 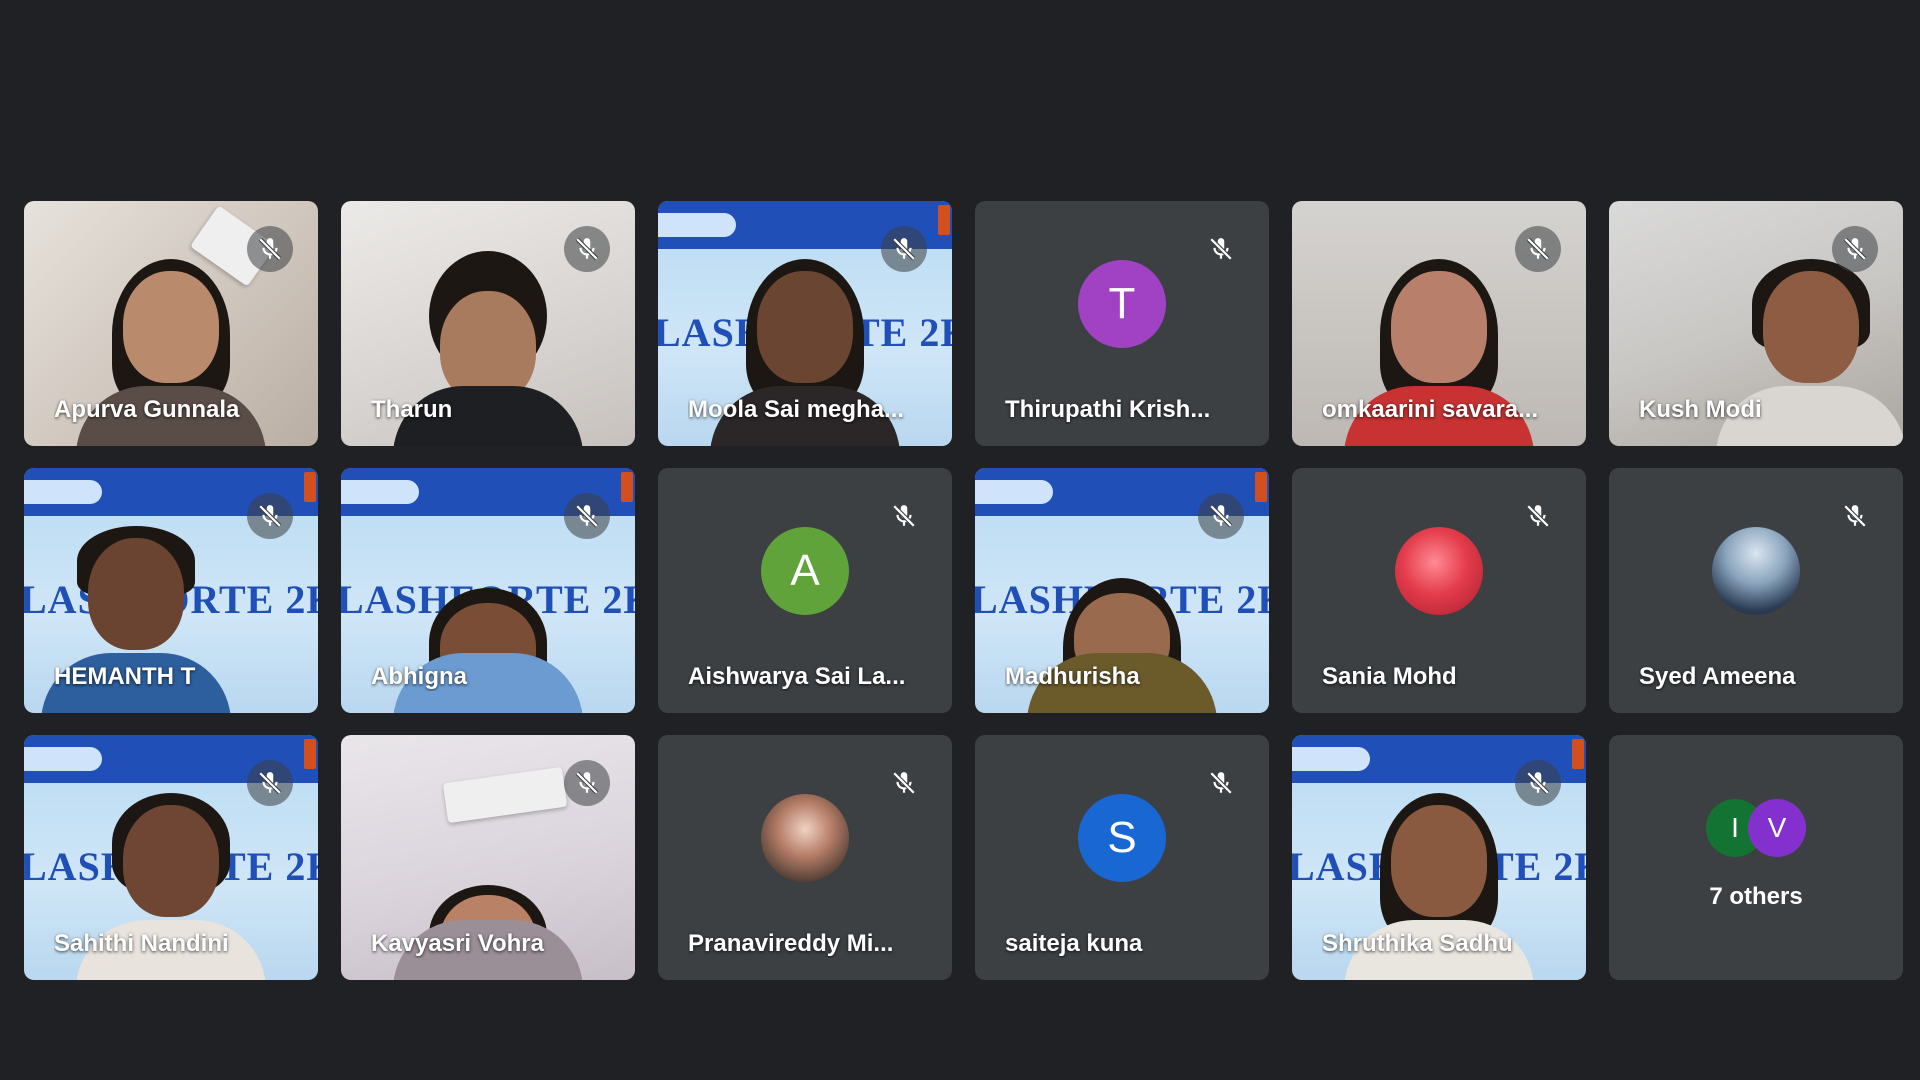 I want to click on participant-tile: Sania Mohd, so click(x=1439, y=590).